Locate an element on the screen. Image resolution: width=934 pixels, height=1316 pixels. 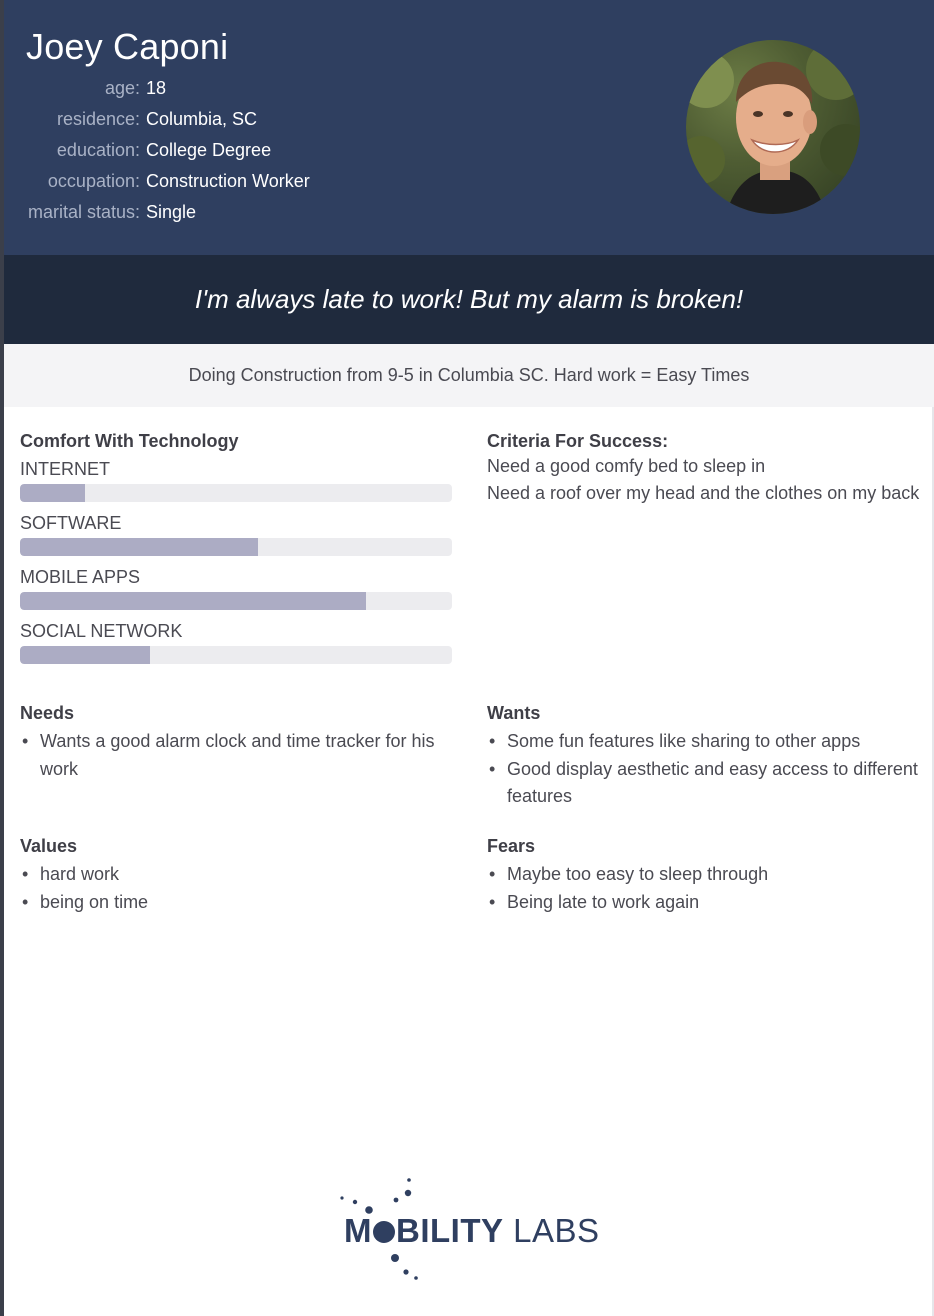
detail-row-occupation: occupation: Construction Worker is located at coordinates (254, 186).